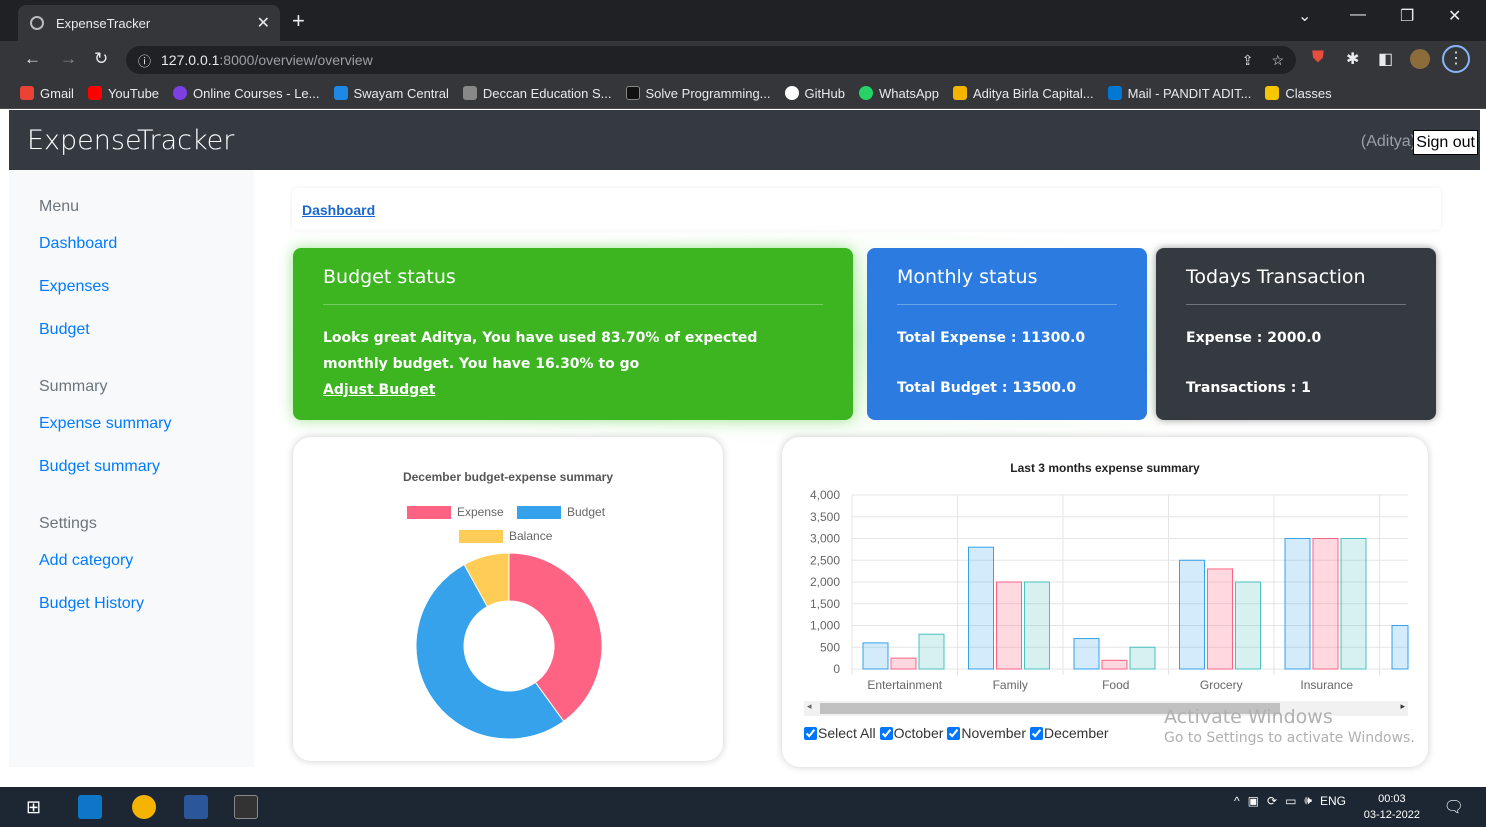 The width and height of the screenshot is (1486, 827). I want to click on tray-sync-icon: ⟳, so click(1272, 801).